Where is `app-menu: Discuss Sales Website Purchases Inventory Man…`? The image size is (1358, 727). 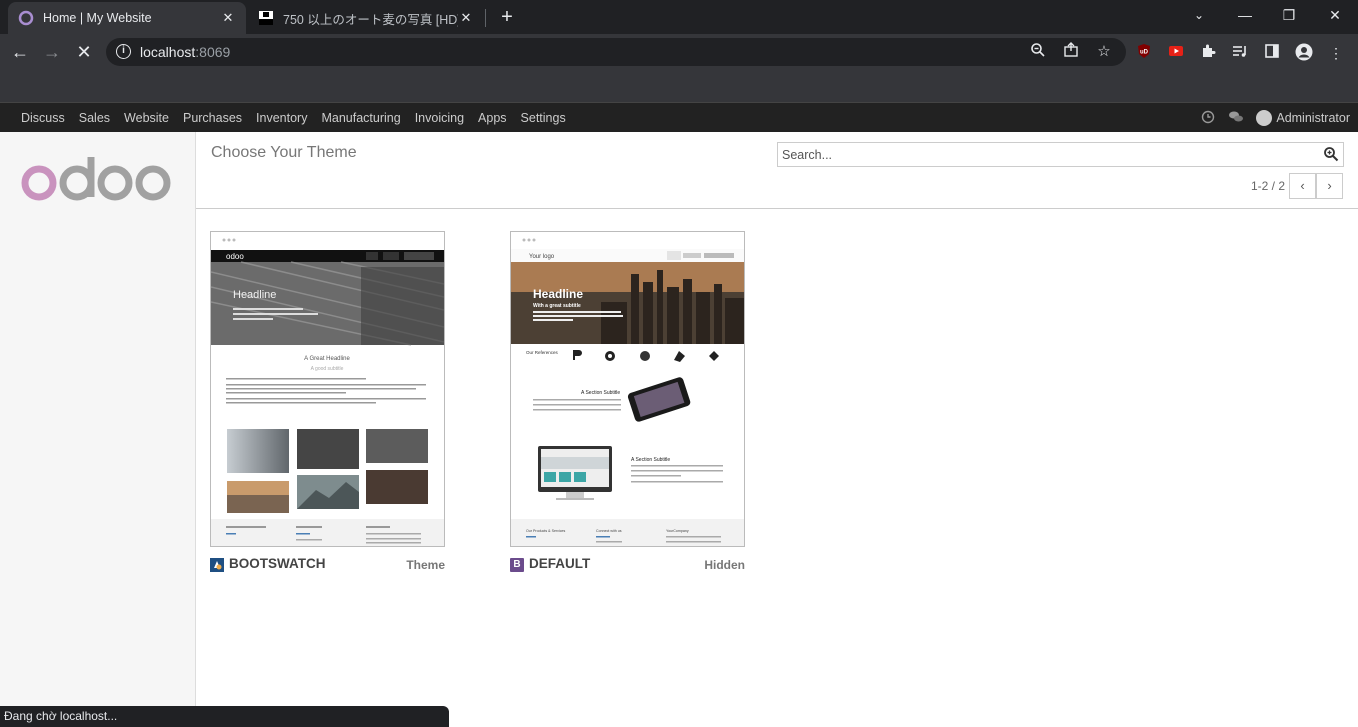
app-menu: Discuss Sales Website Purchases Inventory Man… is located at coordinates (293, 118).